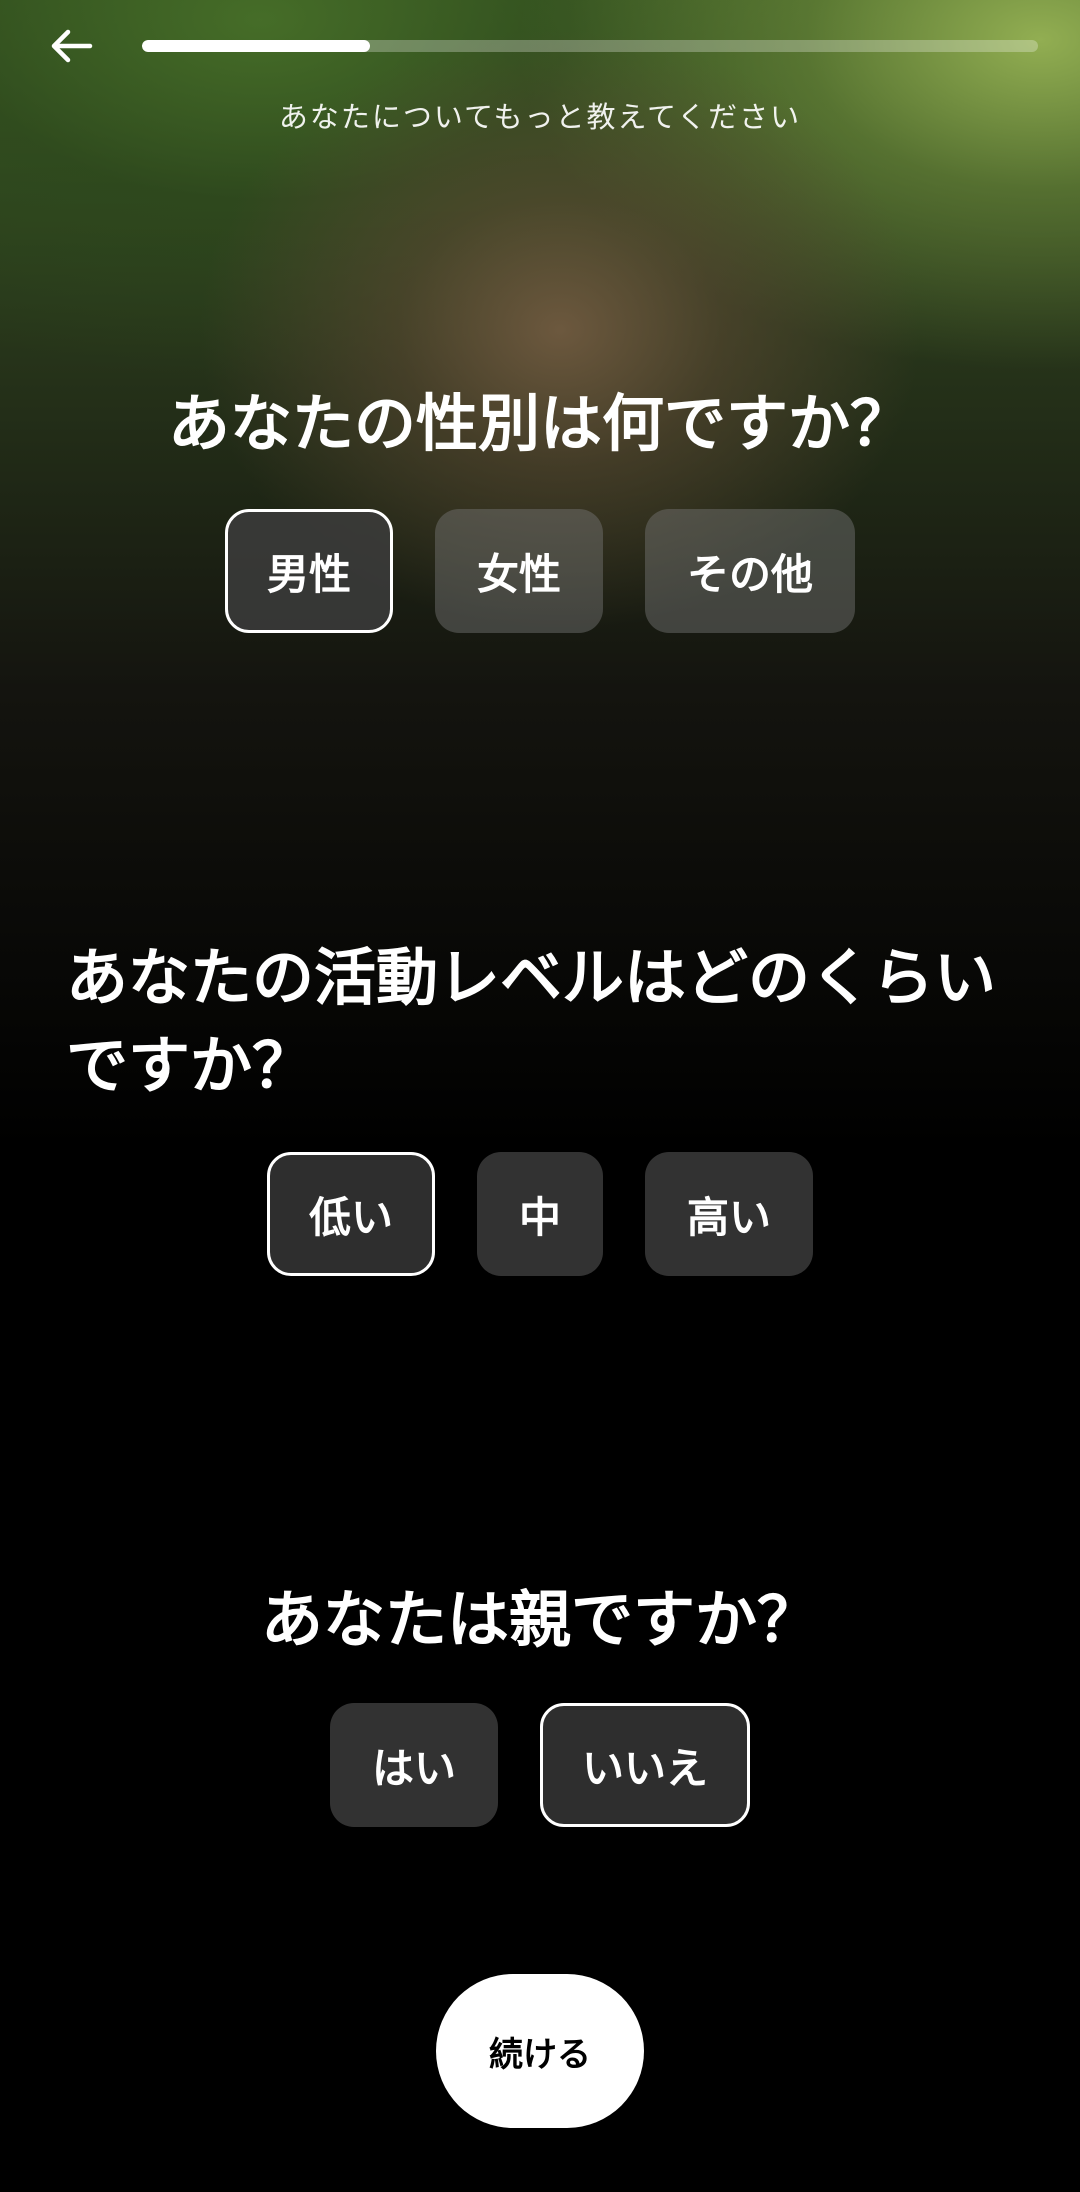  Describe the element at coordinates (351, 1214) in the screenshot. I see `option-low: 低い` at that location.